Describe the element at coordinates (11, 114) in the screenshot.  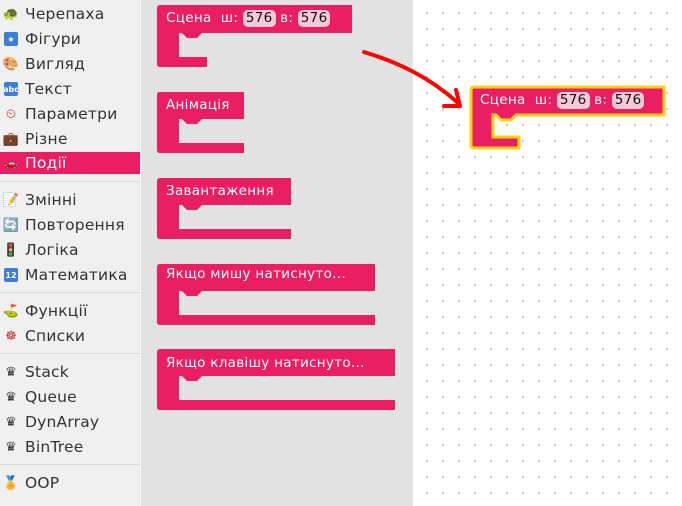
I see `clock-icon: ⏲` at that location.